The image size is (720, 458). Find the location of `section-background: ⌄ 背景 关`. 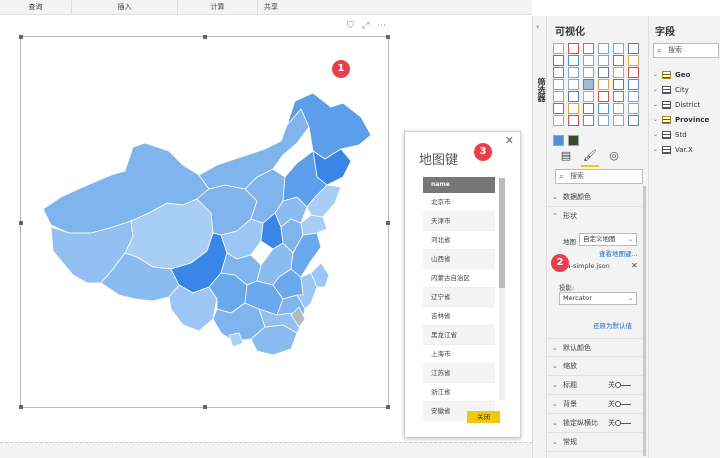

section-background: ⌄ 背景 关 is located at coordinates (596, 404).